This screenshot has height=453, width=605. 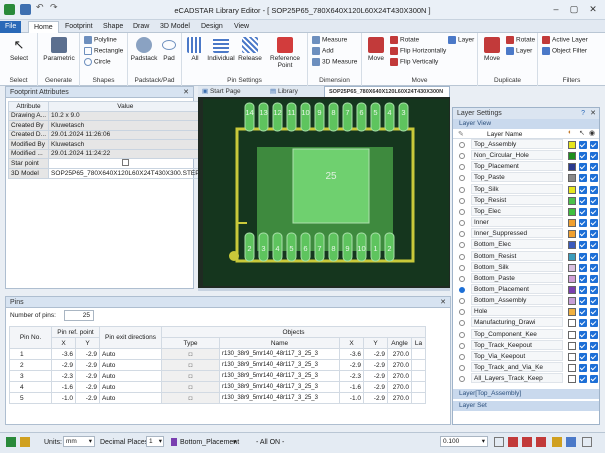 What do you see at coordinates (235, 442) in the screenshot?
I see `chevron-down-icon: ▾` at bounding box center [235, 442].